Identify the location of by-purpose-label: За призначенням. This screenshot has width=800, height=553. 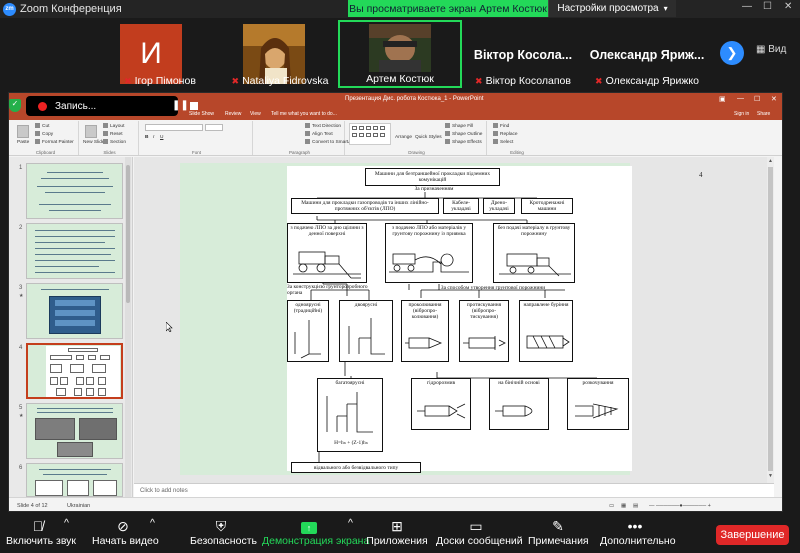
(434, 189).